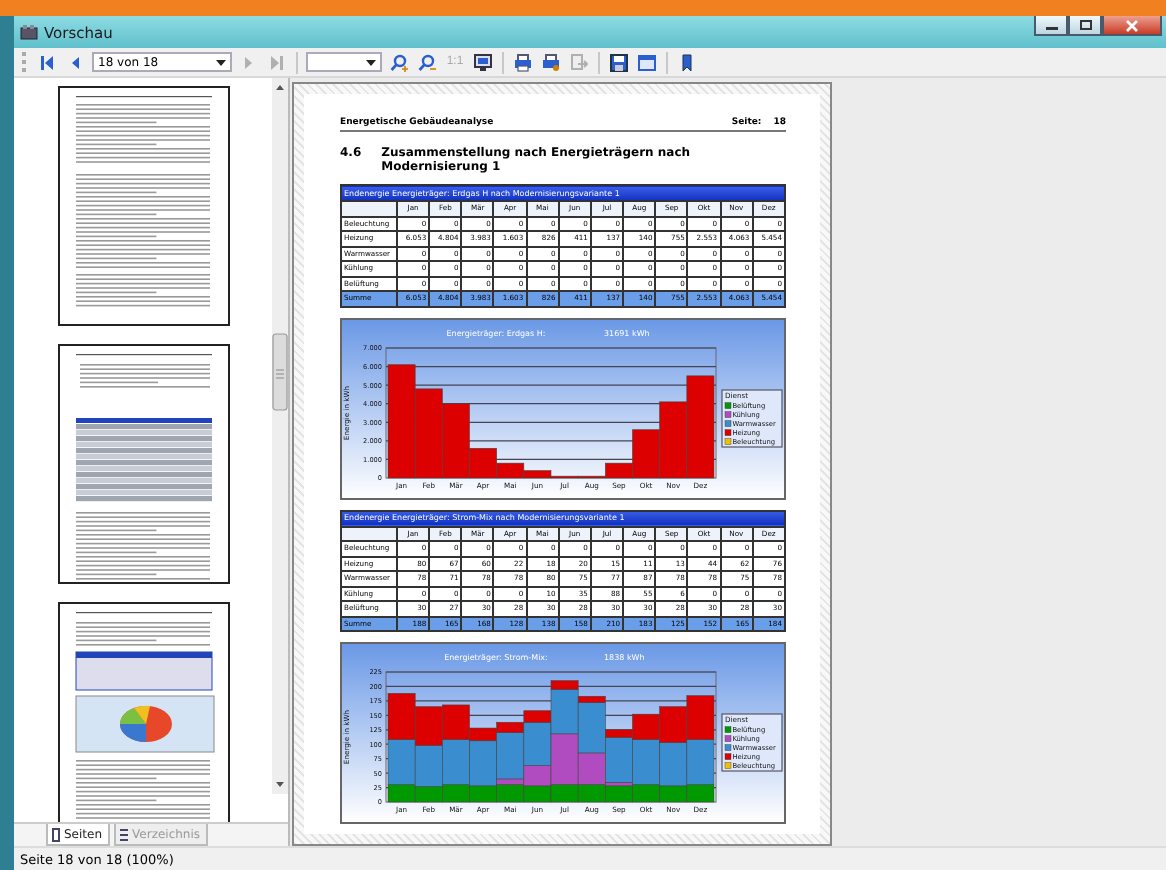 This screenshot has height=870, width=1166. I want to click on page-setup-button, so click(647, 62).